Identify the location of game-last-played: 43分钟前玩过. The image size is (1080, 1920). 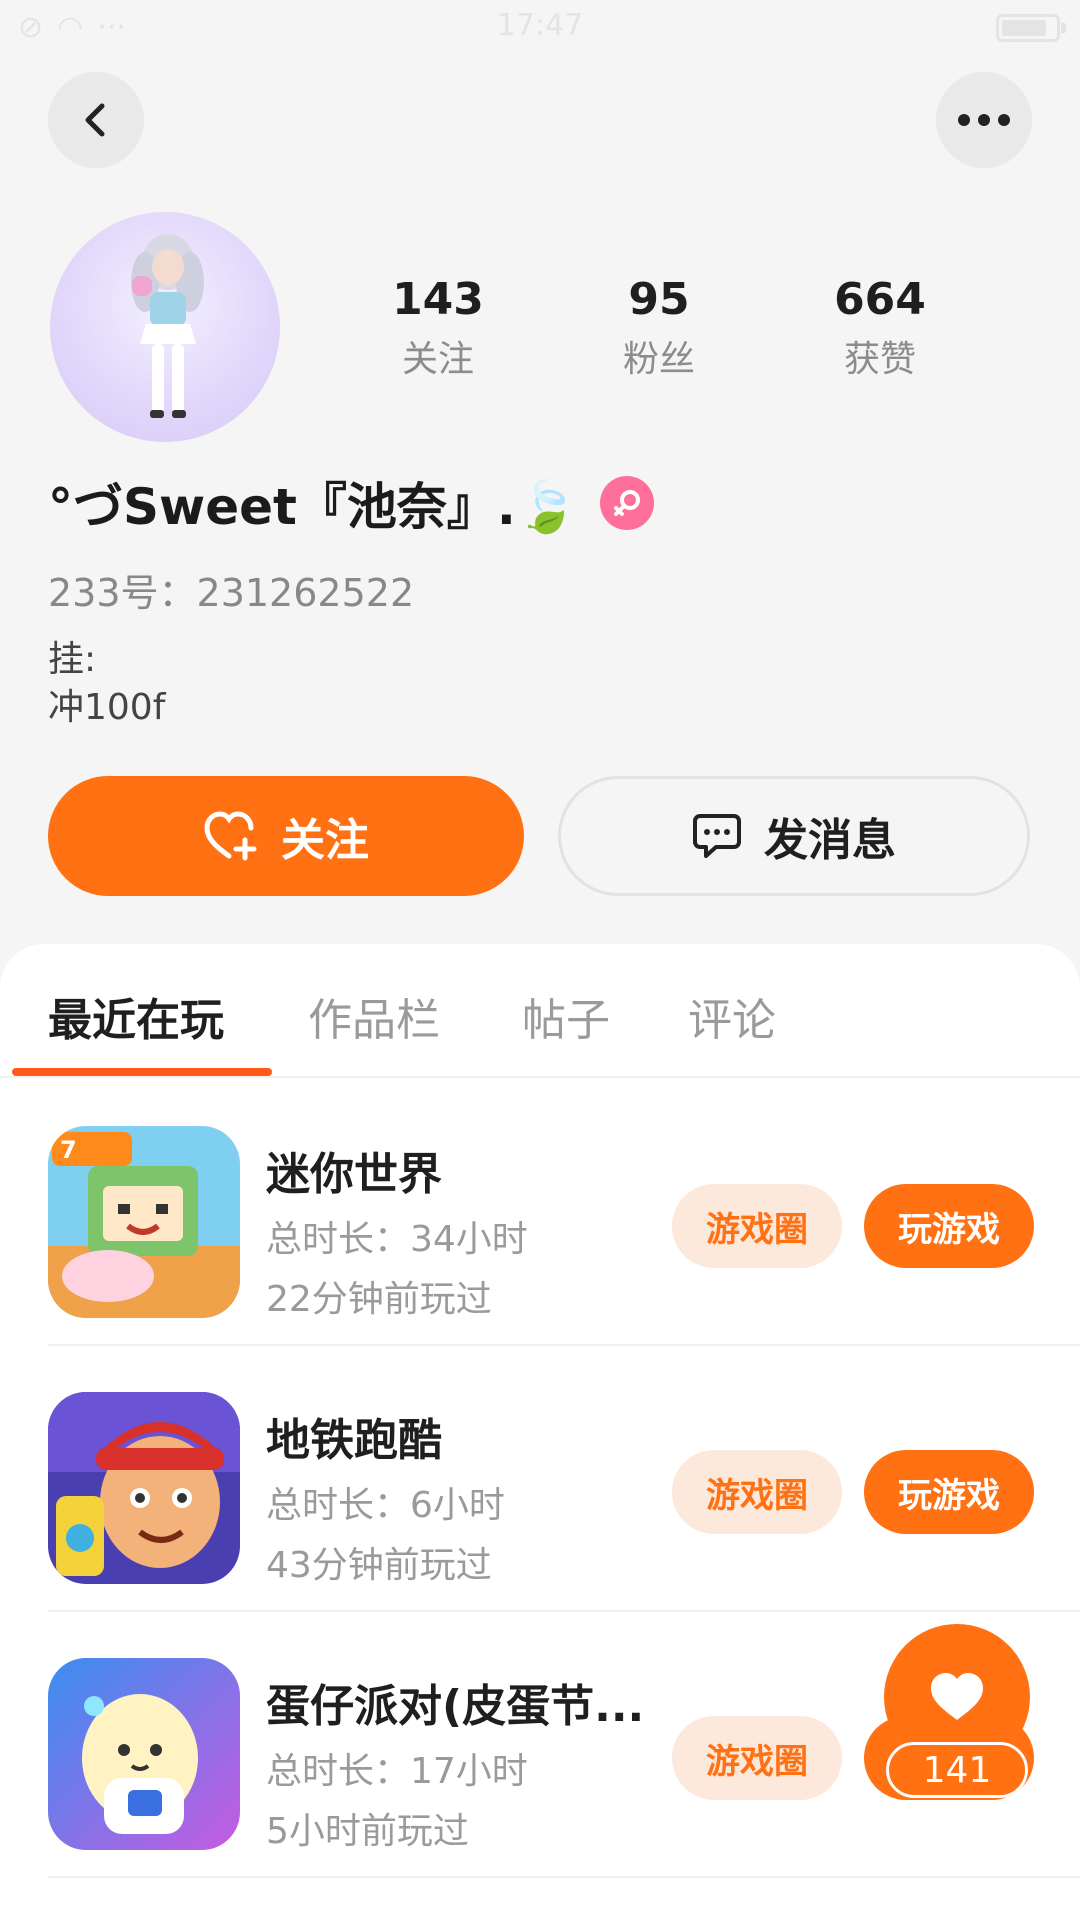
(379, 1565).